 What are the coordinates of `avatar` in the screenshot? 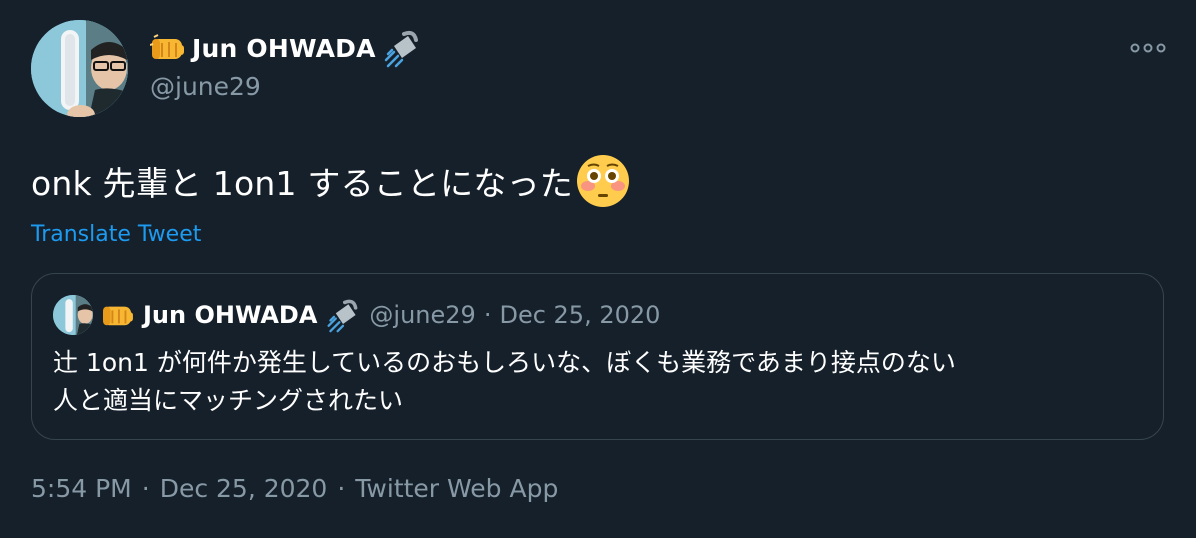 It's located at (79, 68).